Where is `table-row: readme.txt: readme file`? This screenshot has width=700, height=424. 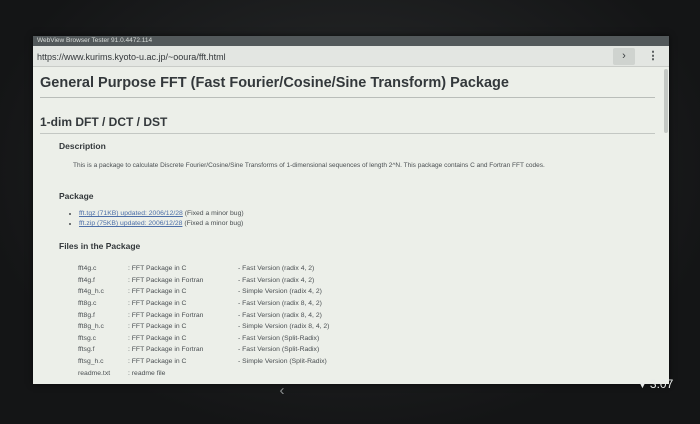 table-row: readme.txt: readme file is located at coordinates (122, 373).